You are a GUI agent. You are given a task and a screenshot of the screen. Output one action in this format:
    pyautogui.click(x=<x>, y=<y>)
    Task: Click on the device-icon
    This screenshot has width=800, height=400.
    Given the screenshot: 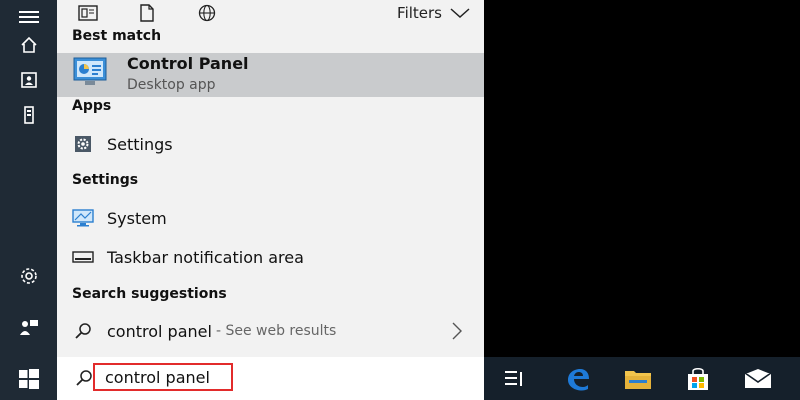 What is the action you would take?
    pyautogui.click(x=28, y=115)
    